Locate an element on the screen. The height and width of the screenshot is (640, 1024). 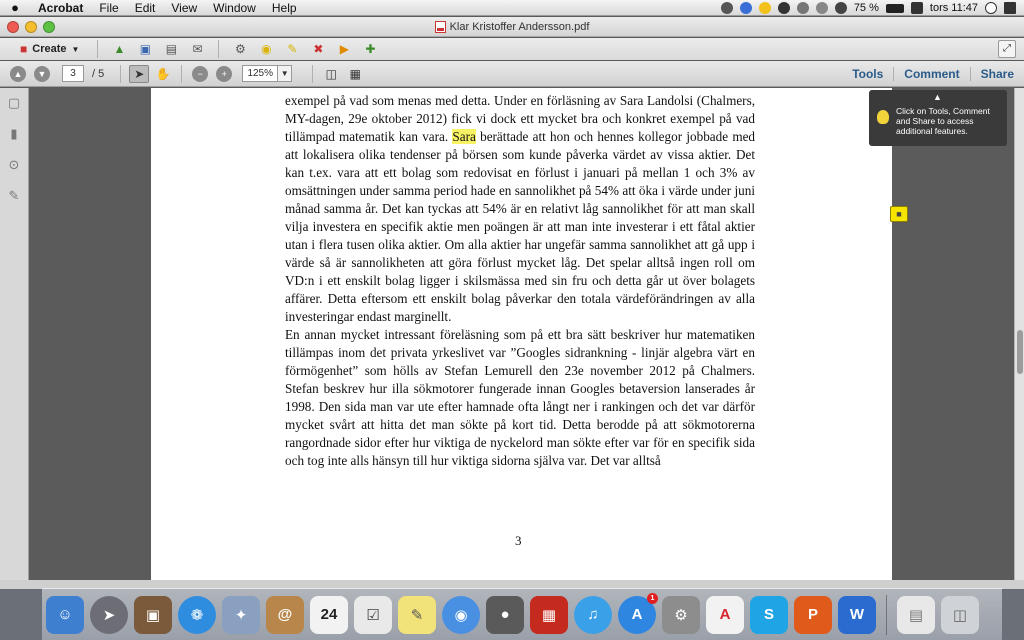
volume-icon is located at coordinates (916, 8).